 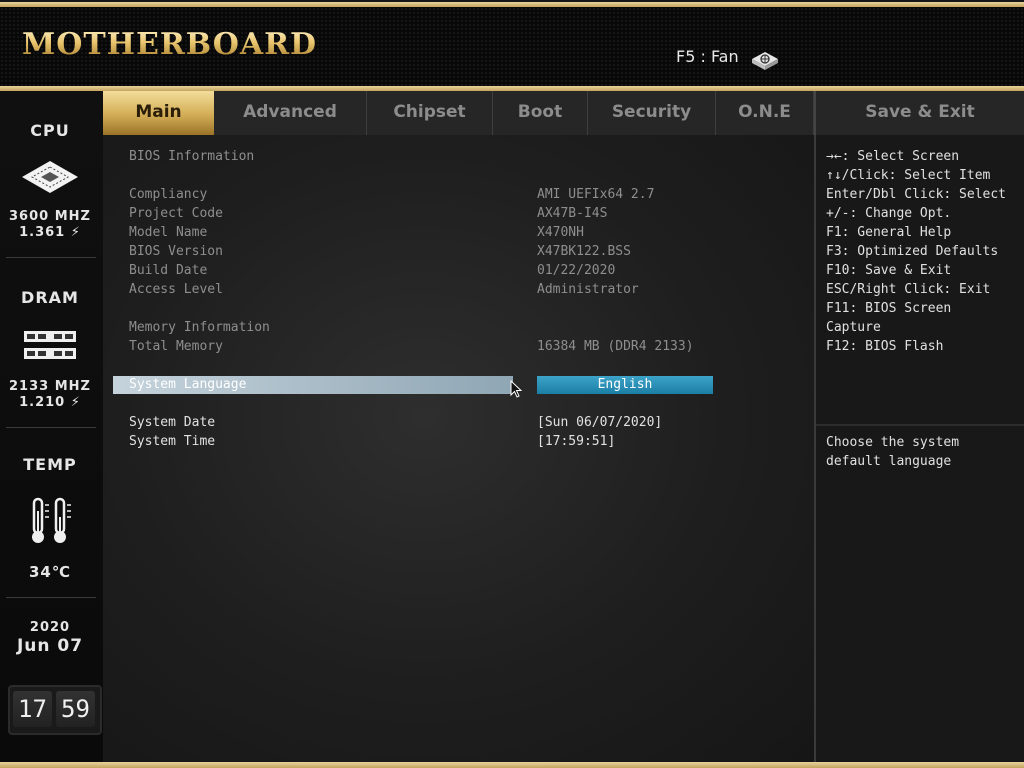 What do you see at coordinates (176, 346) in the screenshot?
I see `total-memory-label: Total Memory` at bounding box center [176, 346].